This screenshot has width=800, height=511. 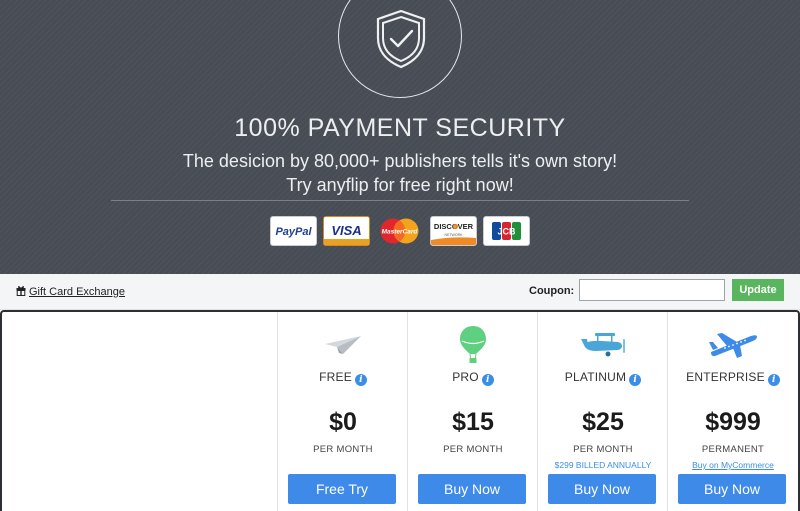 What do you see at coordinates (335, 377) in the screenshot?
I see `plan-name-text: FREE` at bounding box center [335, 377].